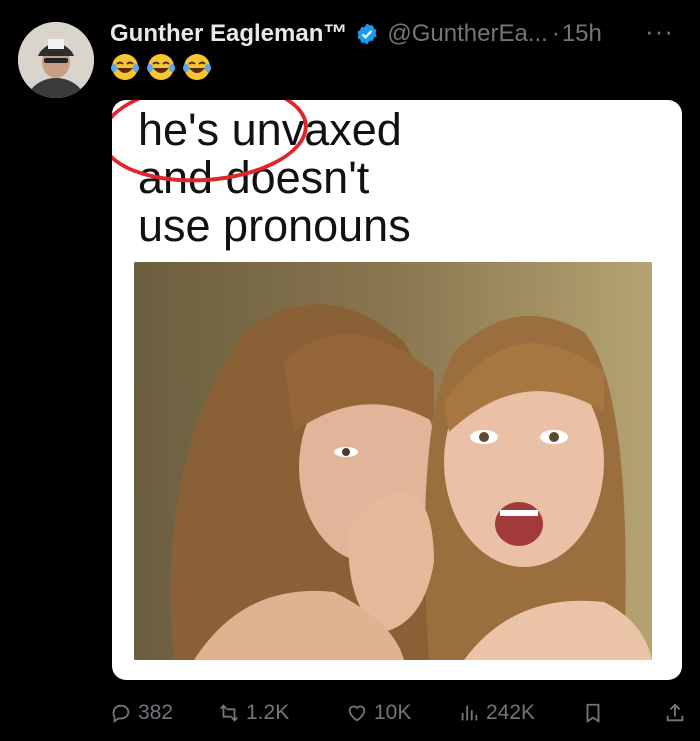 This screenshot has width=700, height=741. What do you see at coordinates (357, 713) in the screenshot?
I see `heart-icon` at bounding box center [357, 713].